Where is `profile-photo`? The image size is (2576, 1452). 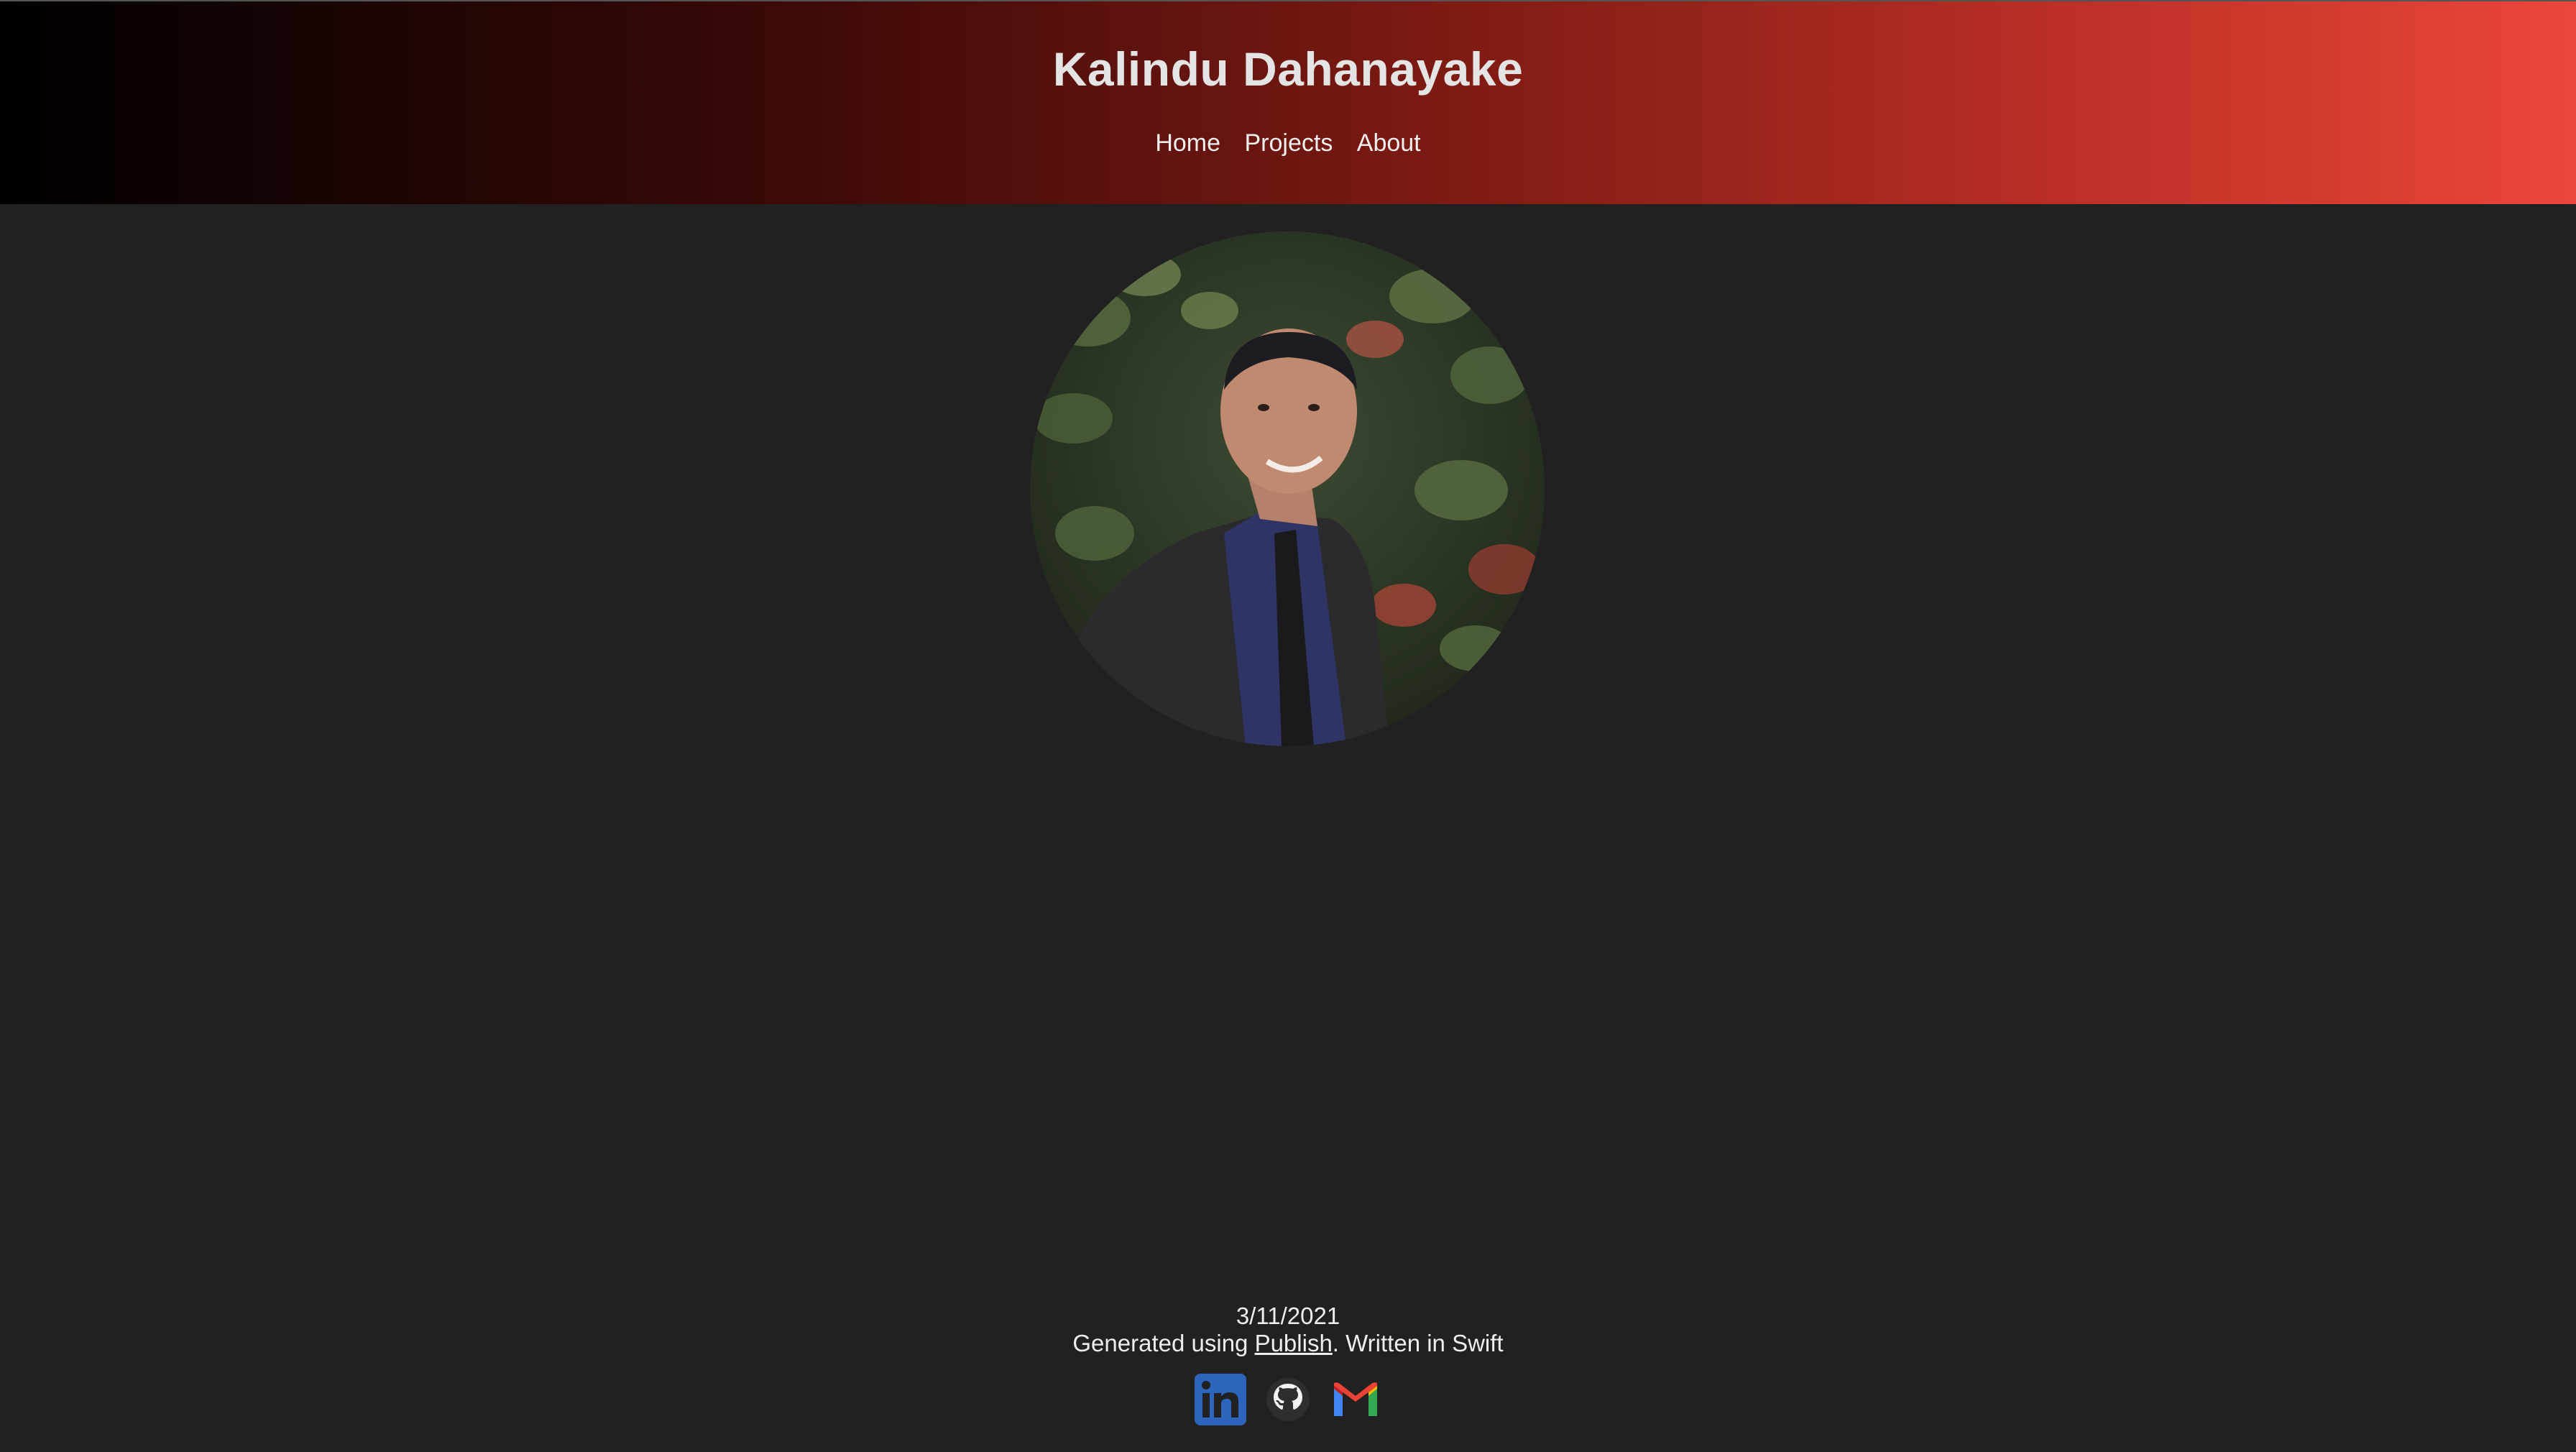 profile-photo is located at coordinates (1287, 488).